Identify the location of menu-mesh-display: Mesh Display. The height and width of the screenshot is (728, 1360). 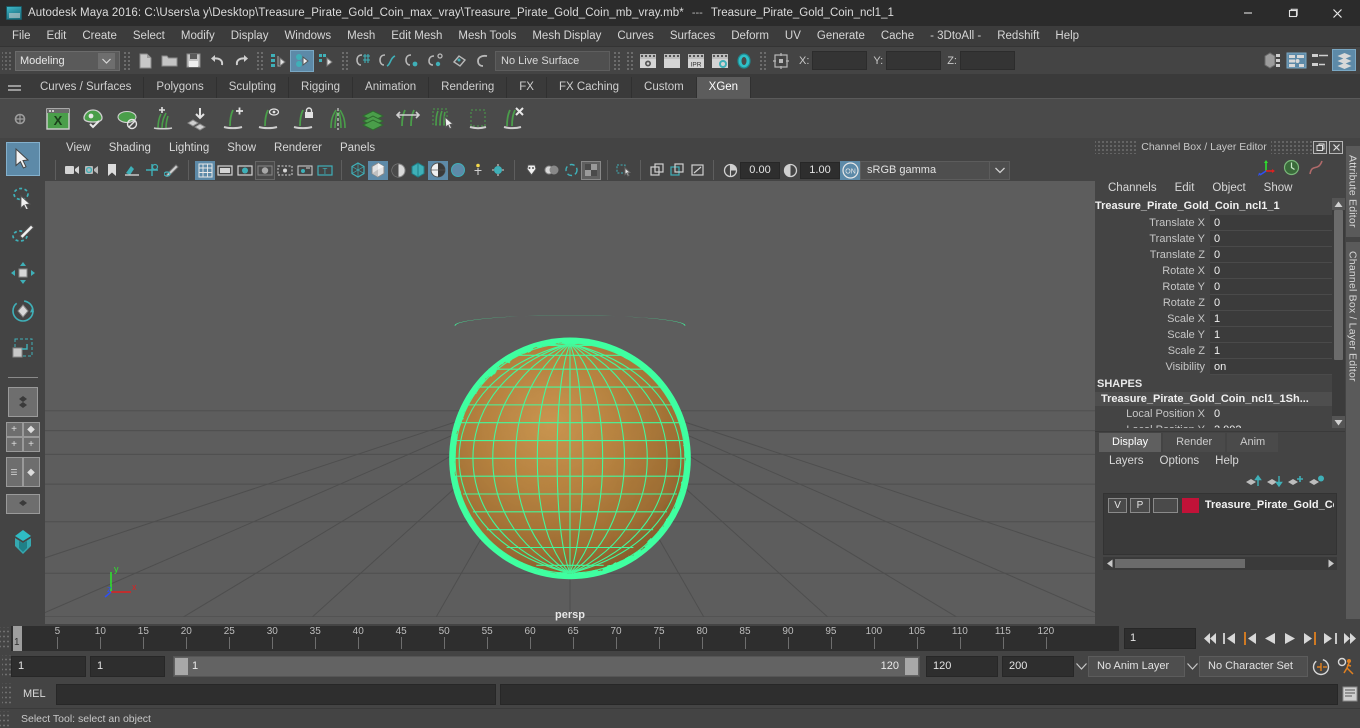
(566, 36).